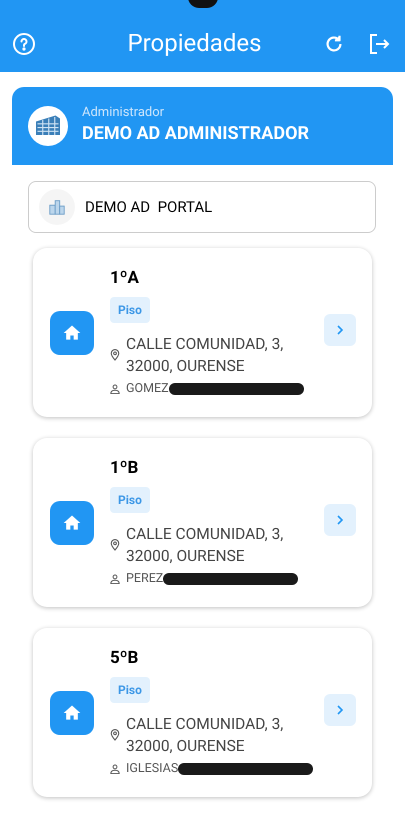 The width and height of the screenshot is (405, 836). Describe the element at coordinates (124, 657) in the screenshot. I see `unit-name: 5ºB` at that location.